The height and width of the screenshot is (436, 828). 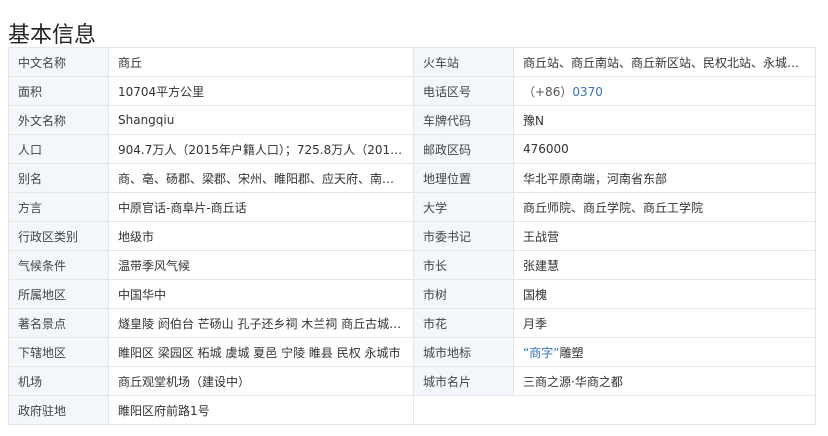 I want to click on row-value-link: 温带季风气候, so click(x=261, y=265).